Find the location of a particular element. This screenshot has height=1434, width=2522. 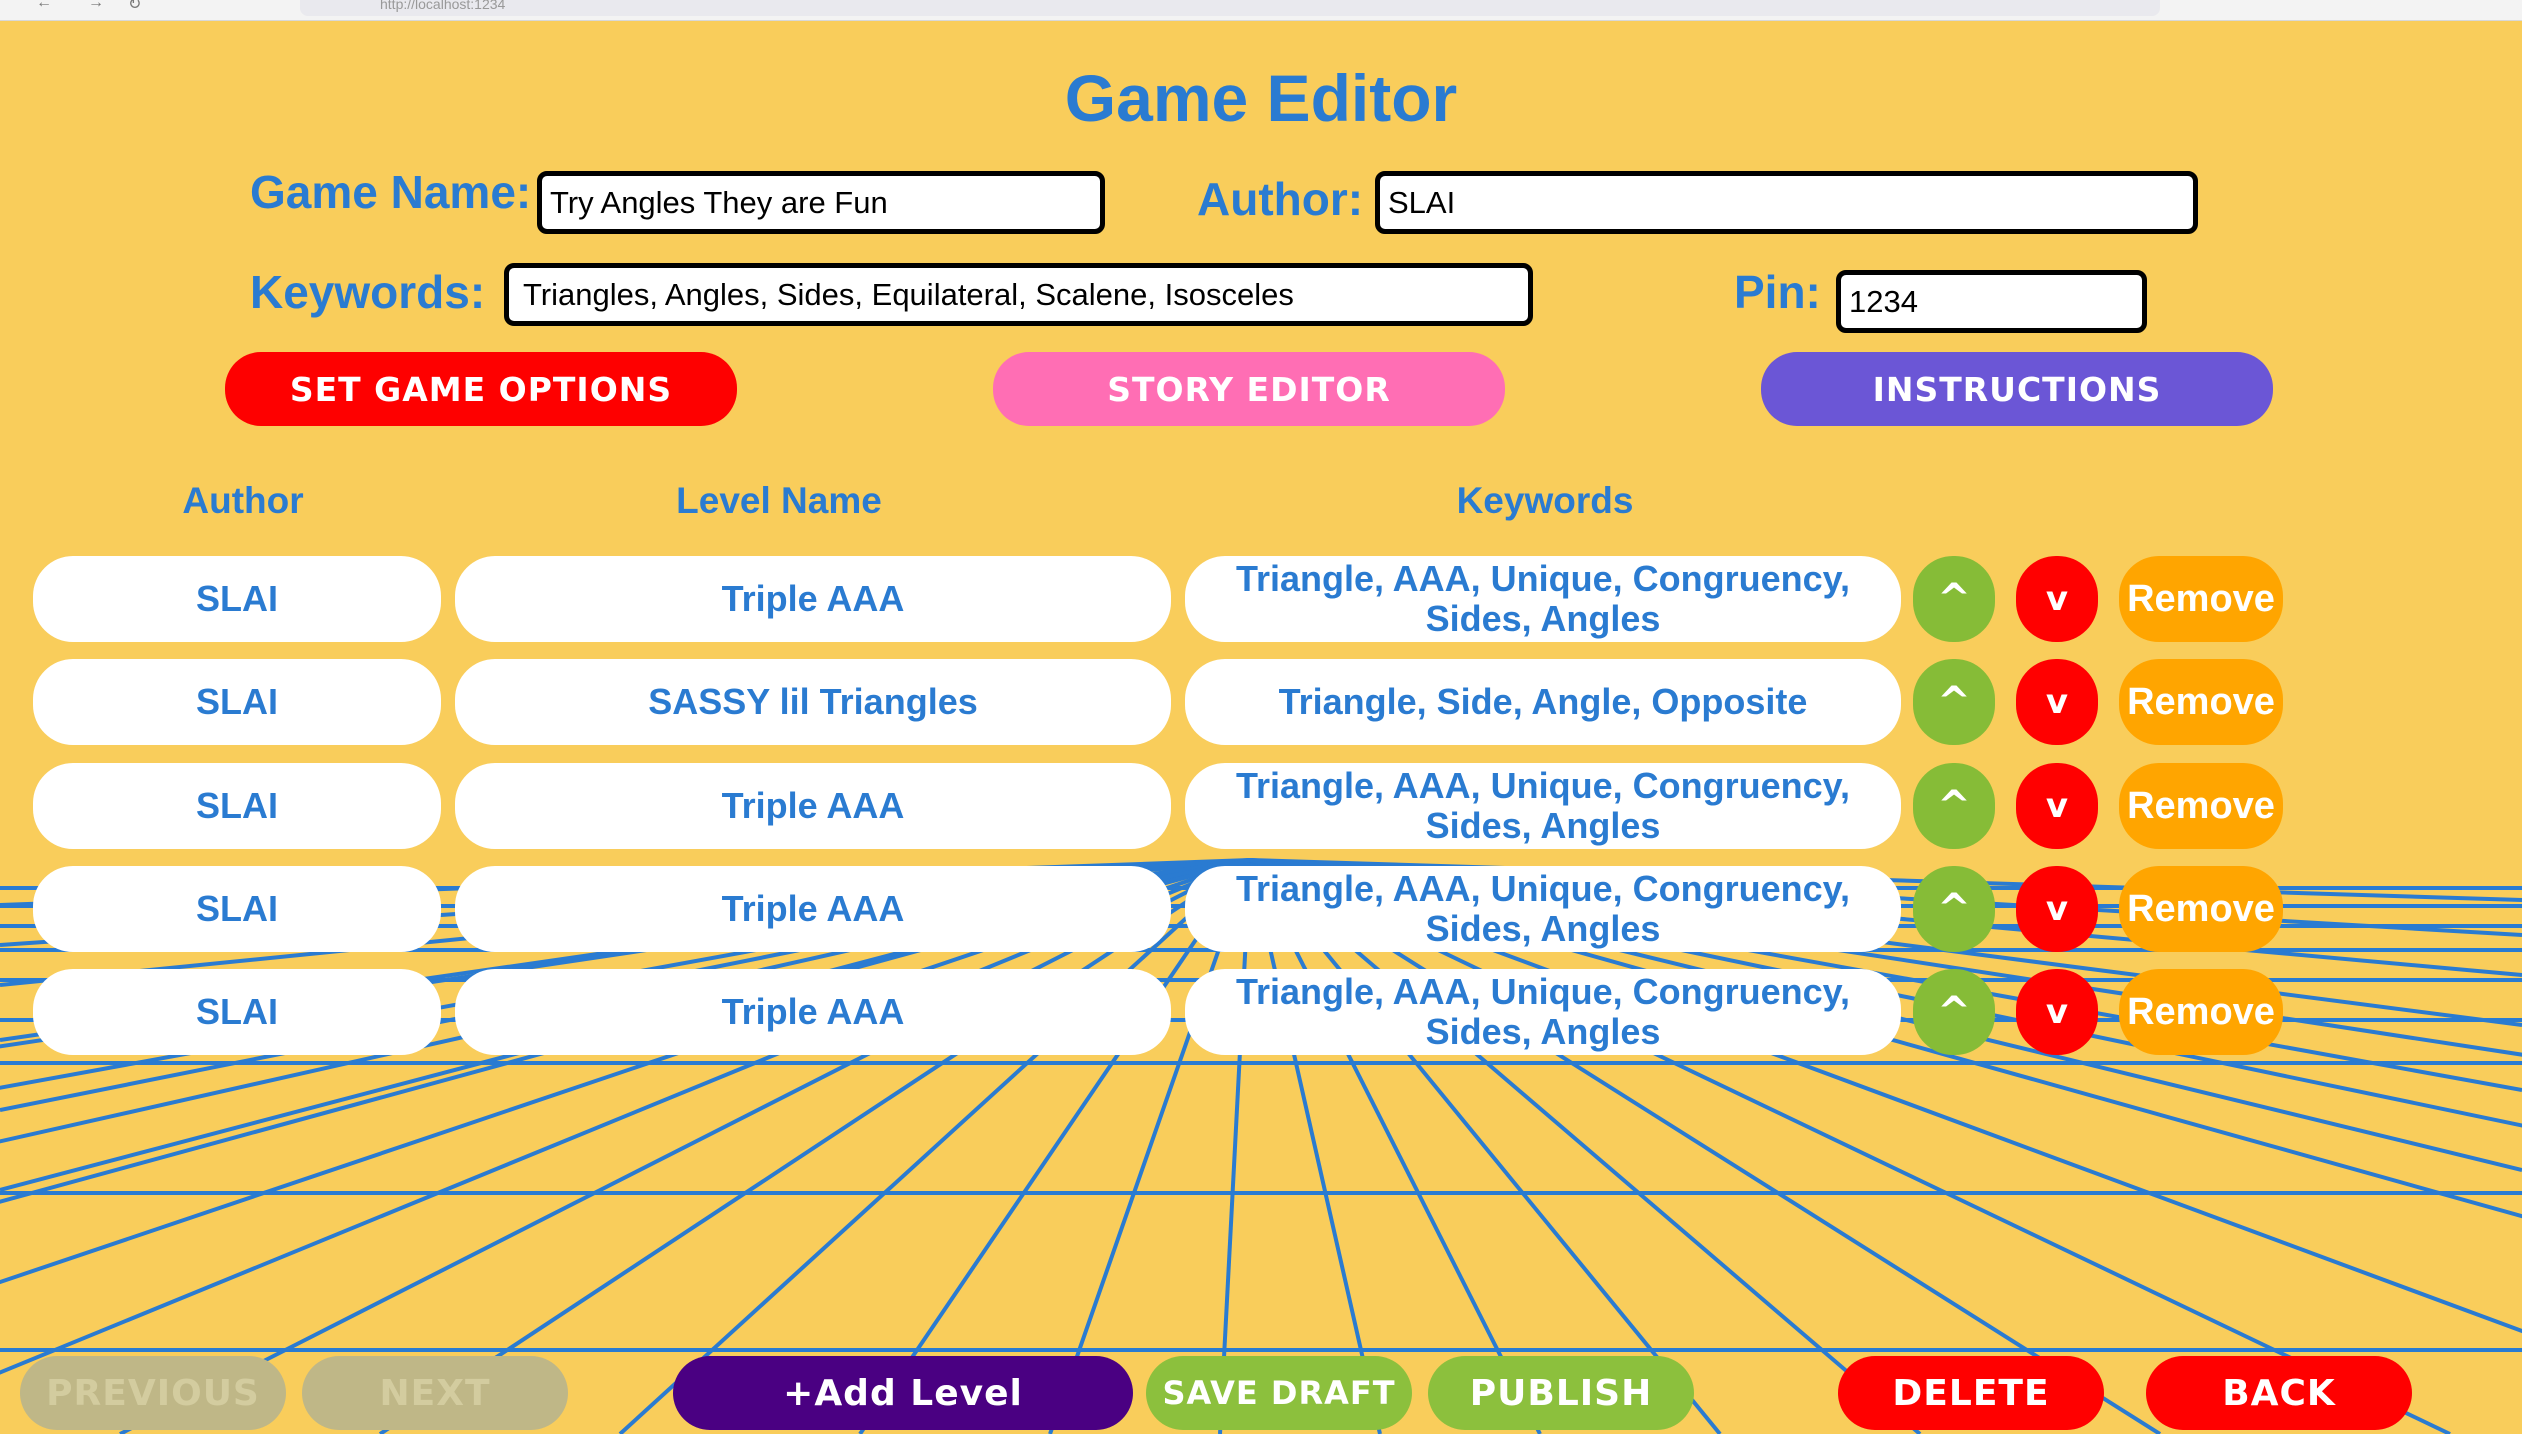

previous-button: PREVIOUS is located at coordinates (153, 1393).